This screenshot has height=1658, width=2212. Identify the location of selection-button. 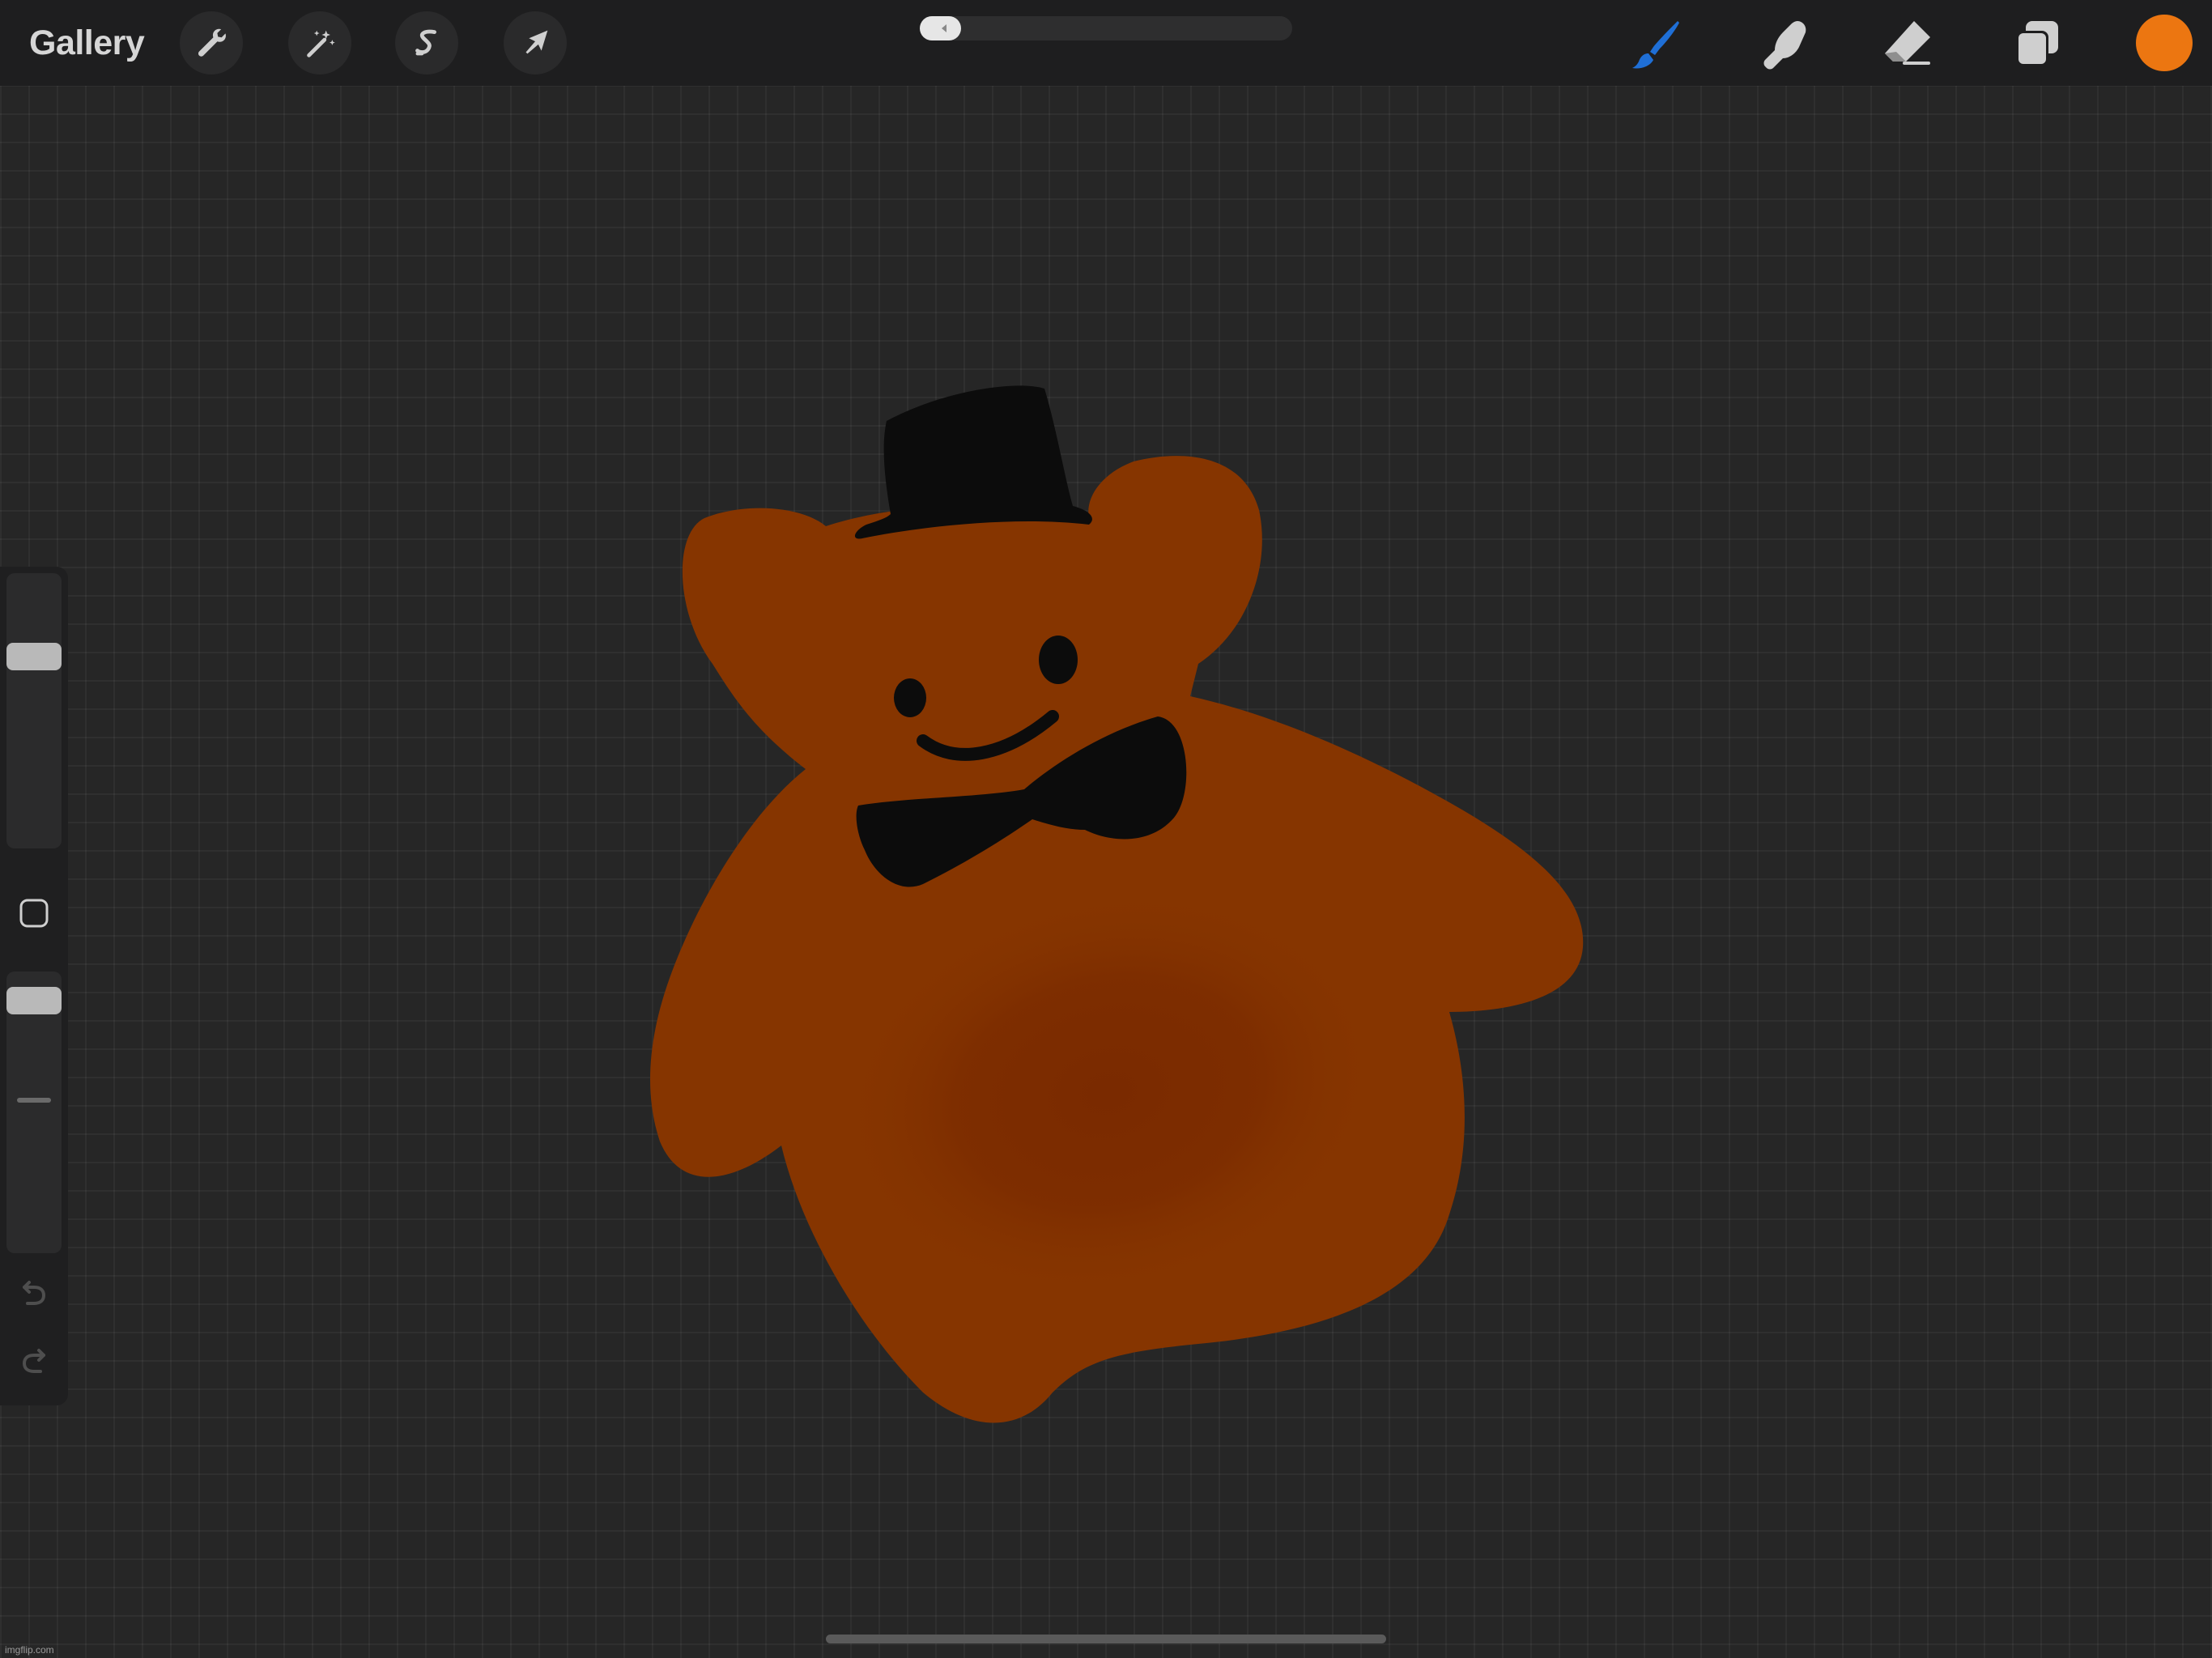
(426, 42).